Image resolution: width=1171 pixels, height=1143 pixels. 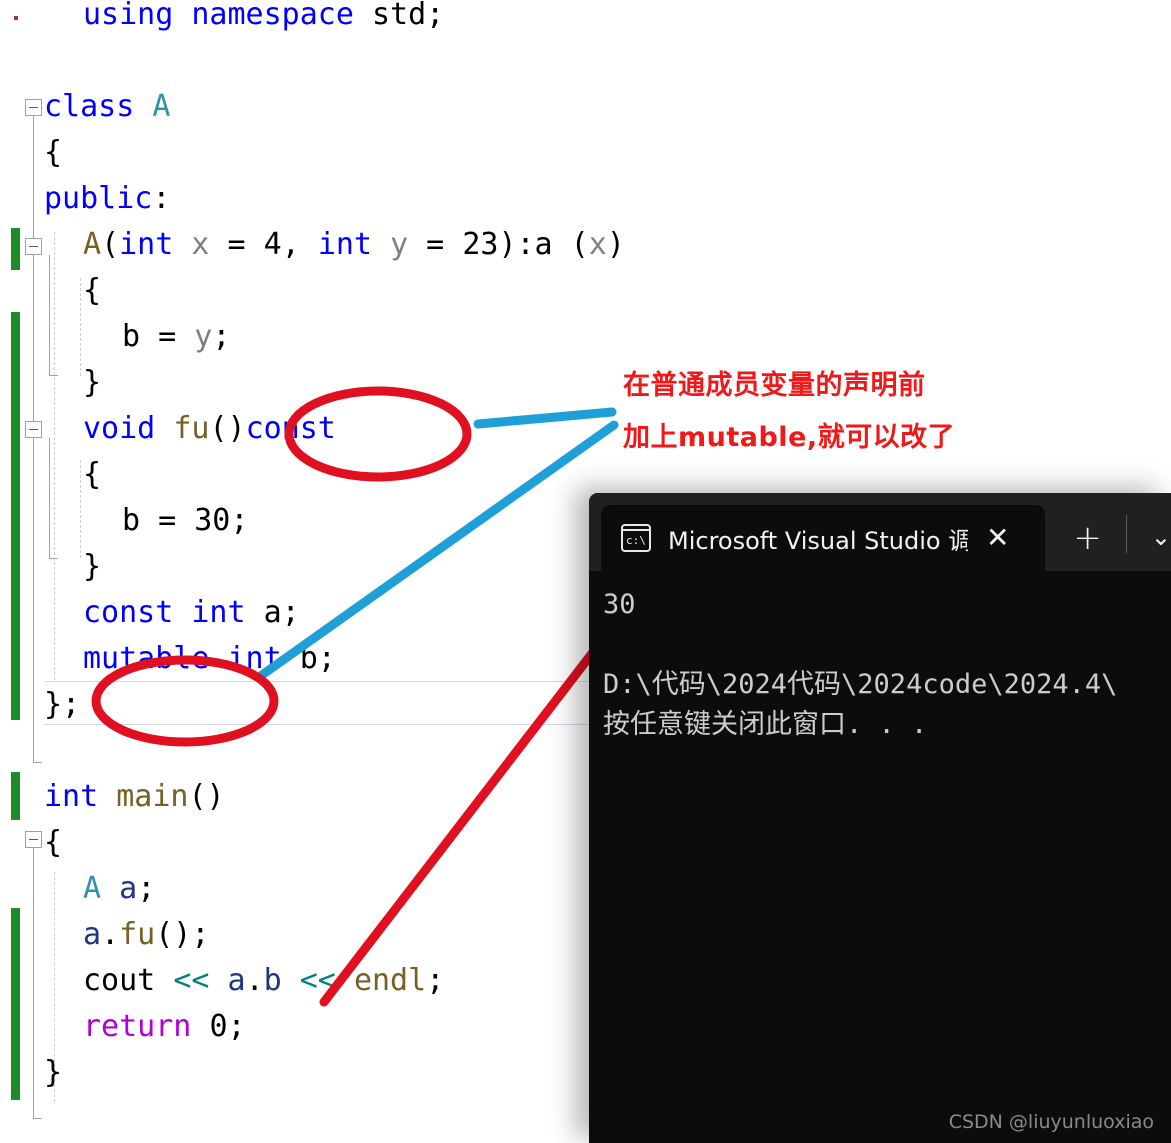 What do you see at coordinates (860, 684) in the screenshot?
I see `terminal-line: D:\代码\2024代码\2024code\2024.4\` at bounding box center [860, 684].